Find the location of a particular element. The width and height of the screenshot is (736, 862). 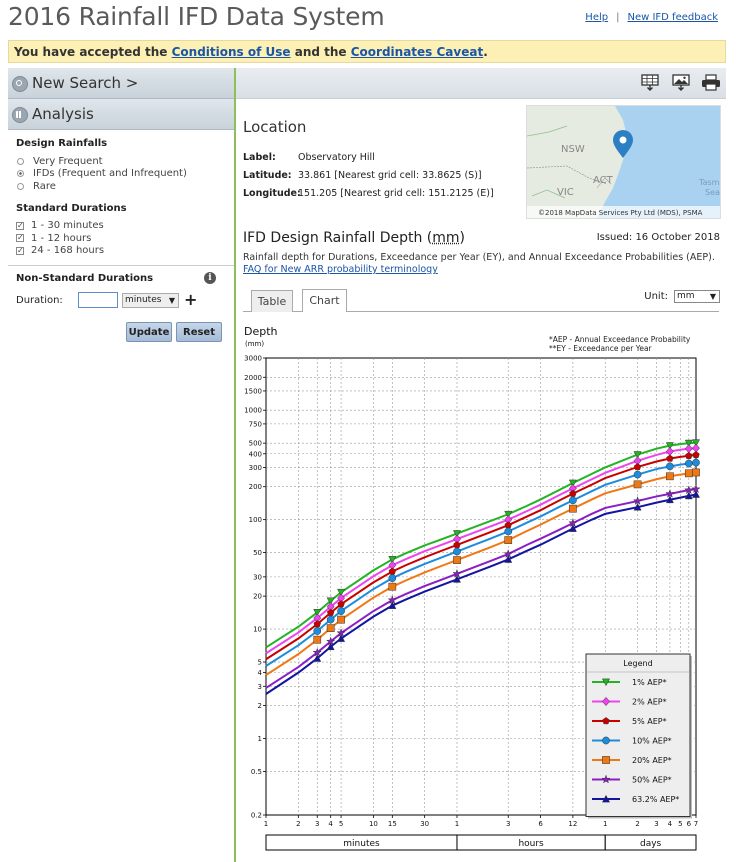

legend-label: 10% AEP* is located at coordinates (652, 741).